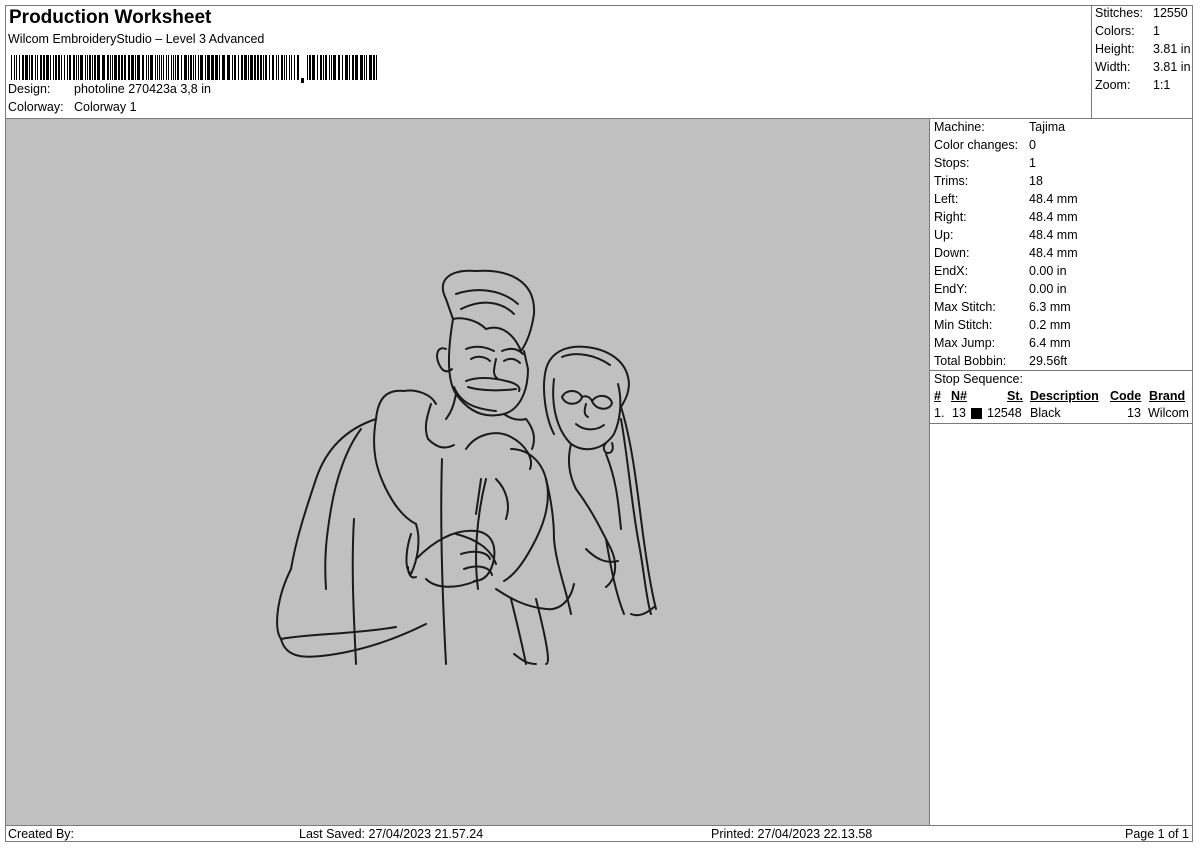 The image size is (1200, 848). I want to click on property-row: Right: 48.4 mm, so click(1006, 217).